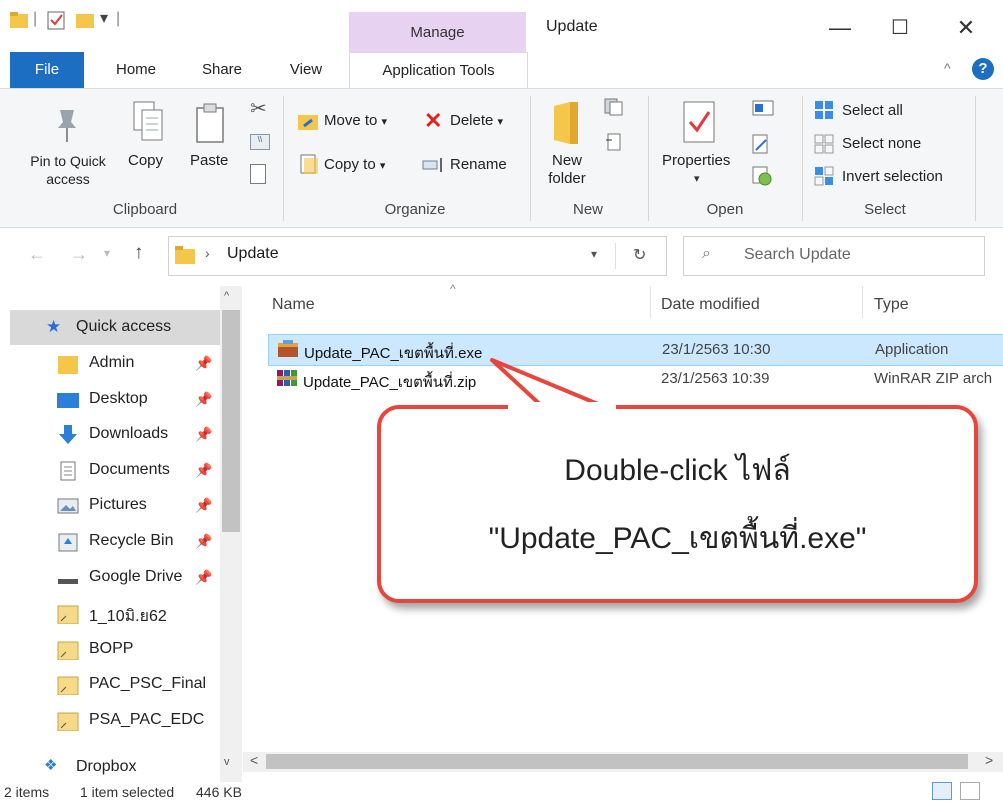  Describe the element at coordinates (989, 760) in the screenshot. I see `scroll-right-icon: >` at that location.